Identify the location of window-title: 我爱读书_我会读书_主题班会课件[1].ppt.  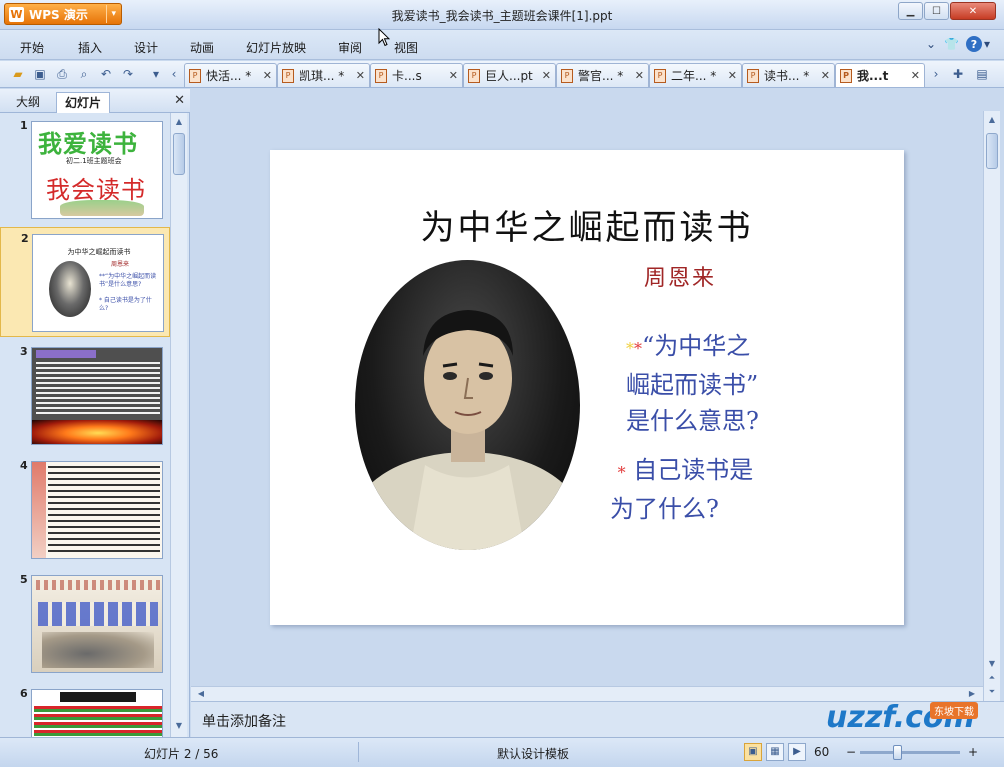
(502, 16).